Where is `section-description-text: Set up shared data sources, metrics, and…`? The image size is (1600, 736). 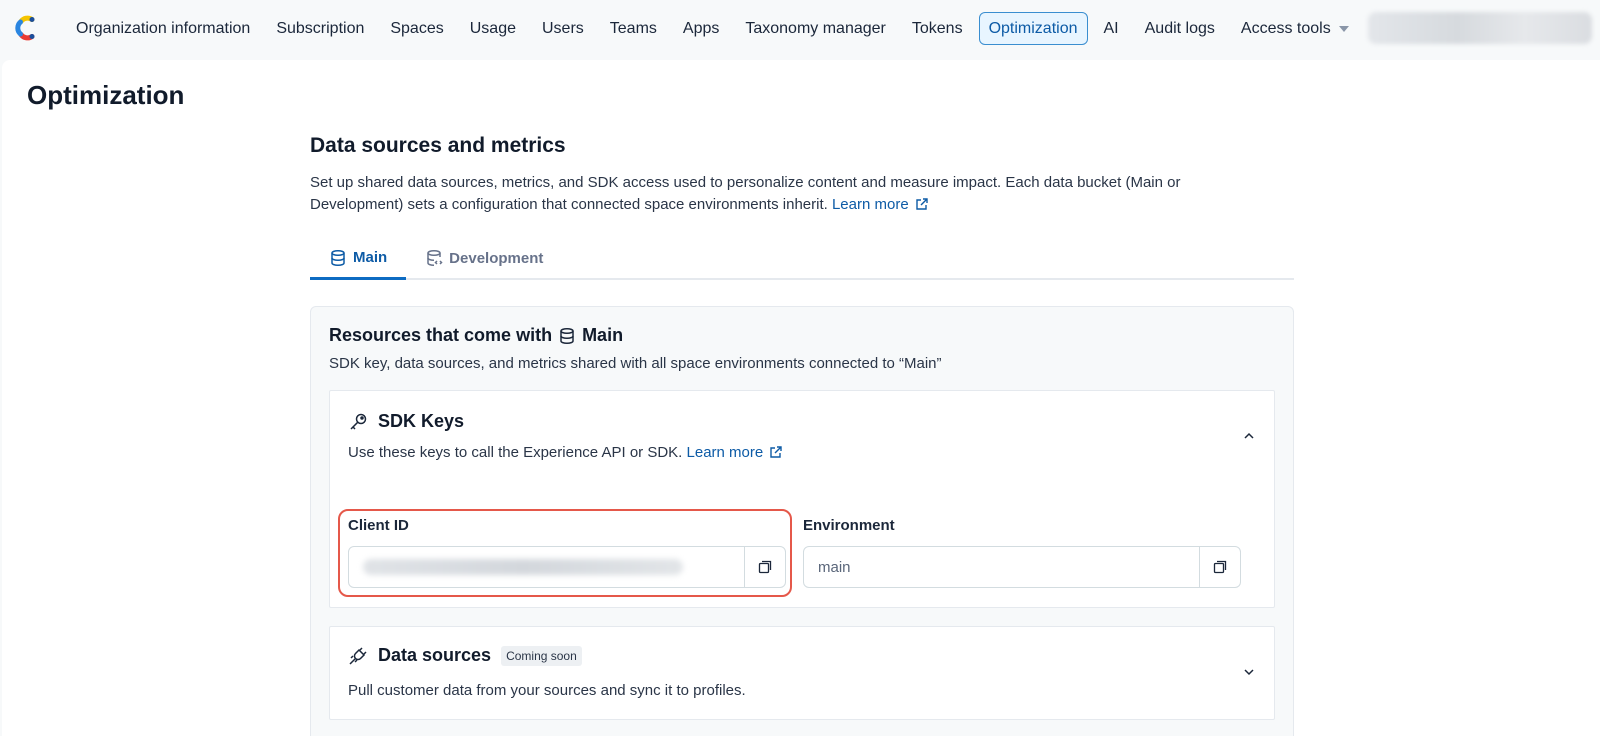 section-description-text: Set up shared data sources, metrics, and… is located at coordinates (745, 193).